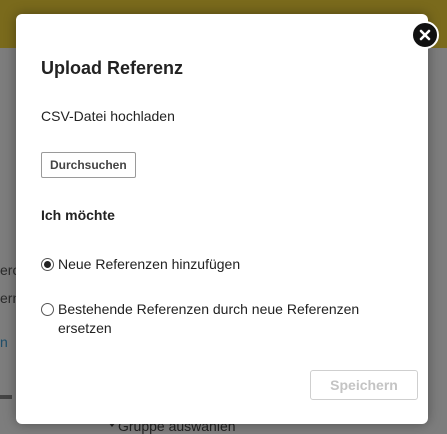 This screenshot has height=434, width=447. I want to click on close-button, so click(425, 35).